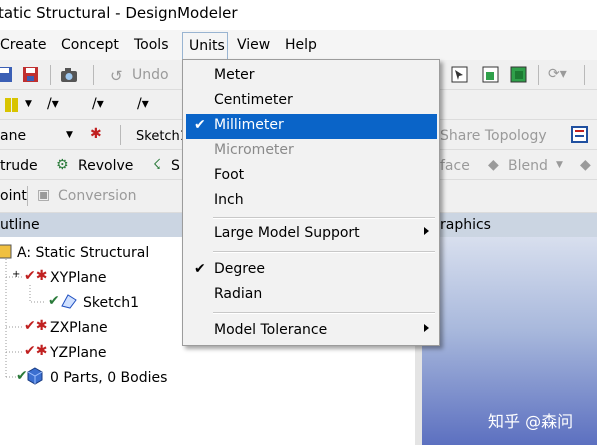  I want to click on save-icon, so click(7, 75).